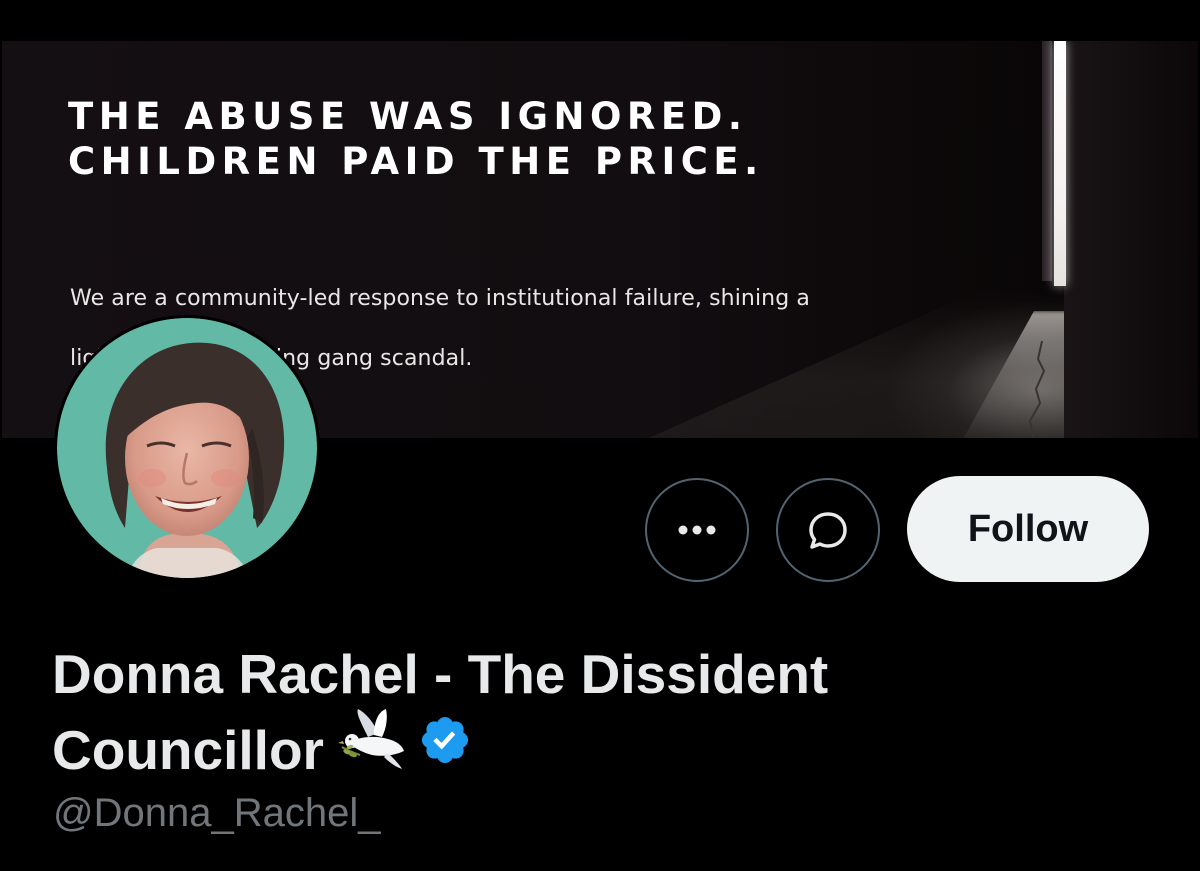 The height and width of the screenshot is (871, 1200). Describe the element at coordinates (445, 748) in the screenshot. I see `verified-badge-icon` at that location.